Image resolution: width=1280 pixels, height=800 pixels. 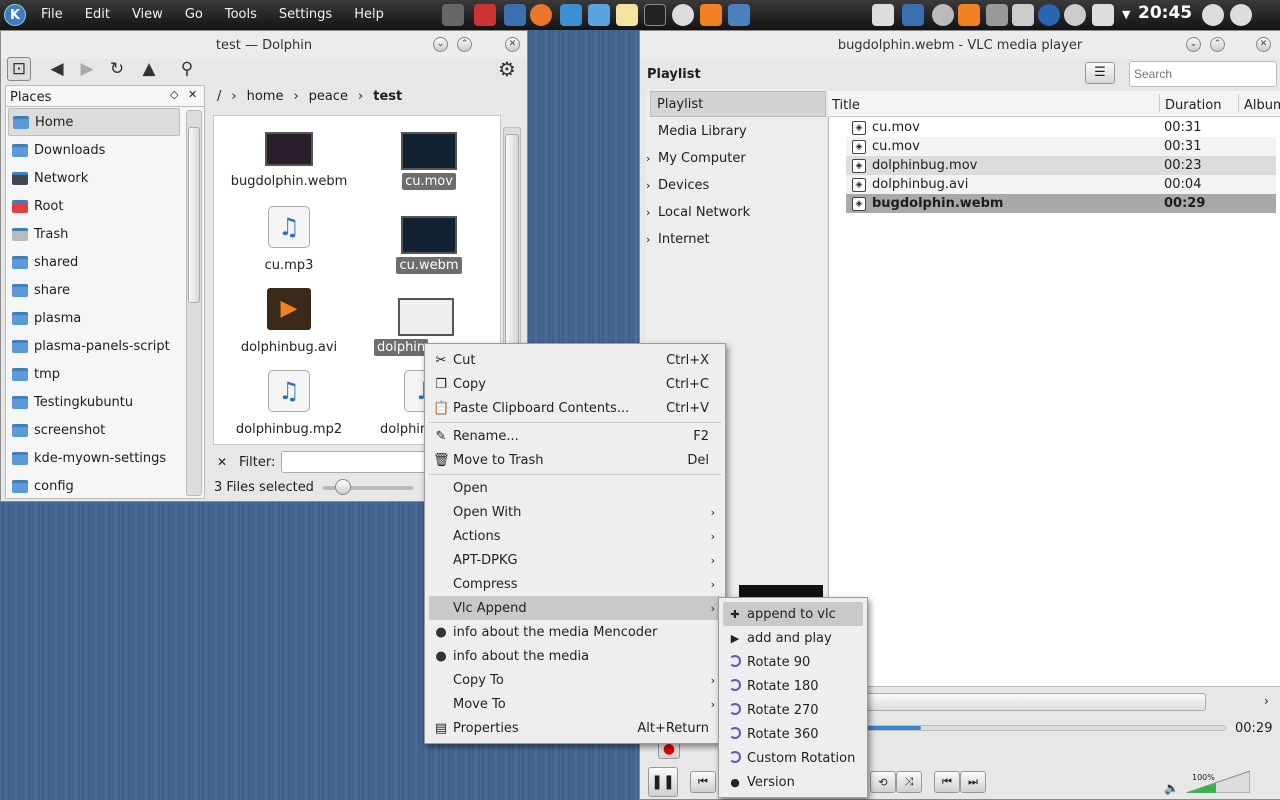 What do you see at coordinates (1061, 165) in the screenshot?
I see `table-row: ◈ dolphinbug.mov 00:23` at bounding box center [1061, 165].